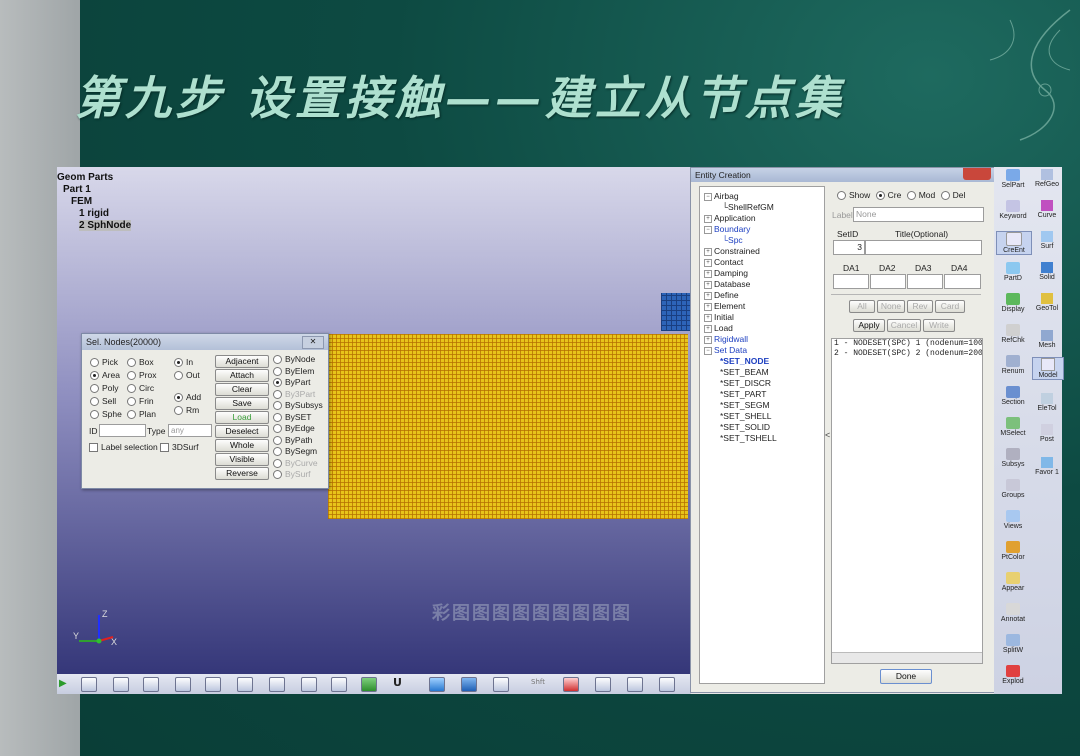 This screenshot has height=756, width=1080. What do you see at coordinates (242, 403) in the screenshot?
I see `save-button: Save` at bounding box center [242, 403].